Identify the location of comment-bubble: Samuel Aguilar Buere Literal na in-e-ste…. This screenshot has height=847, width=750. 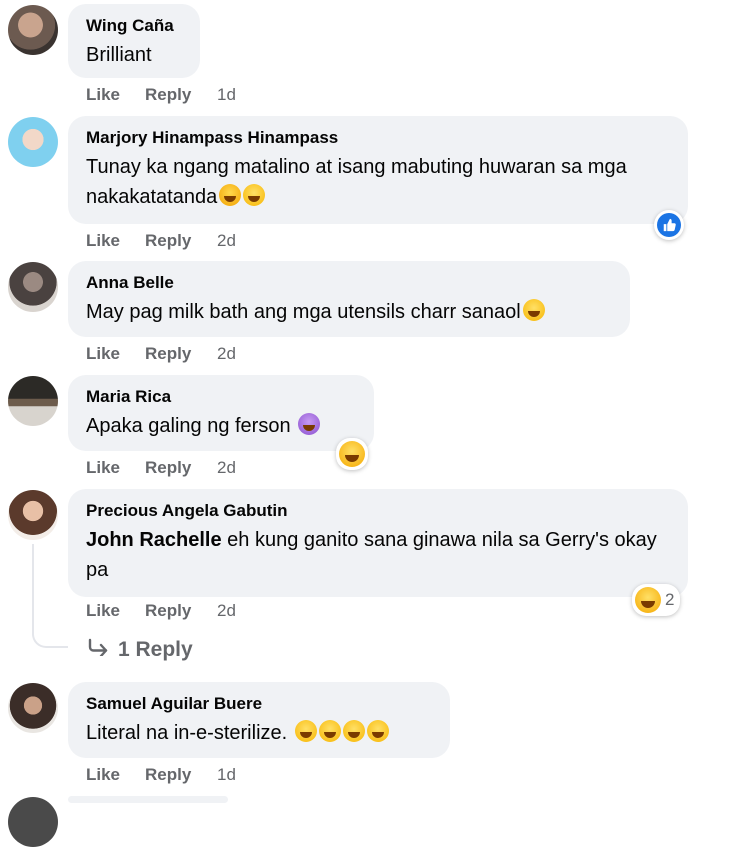
(259, 720).